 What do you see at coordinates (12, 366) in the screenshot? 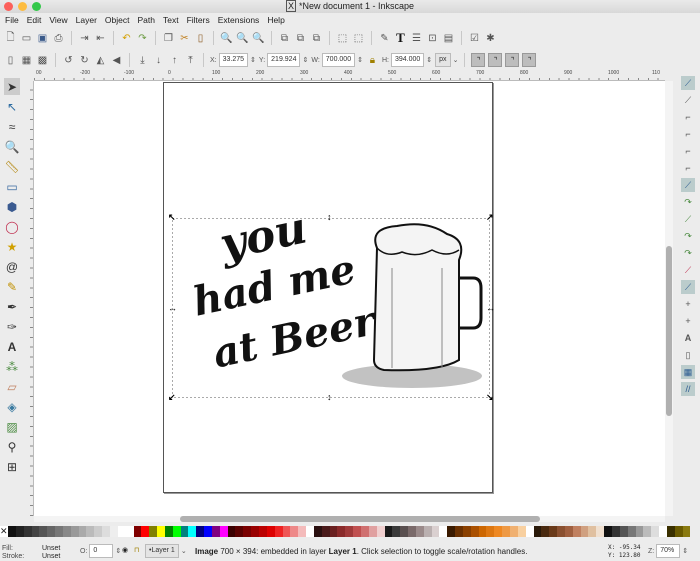
I see `spray-tool-icon: ⁂` at bounding box center [12, 366].